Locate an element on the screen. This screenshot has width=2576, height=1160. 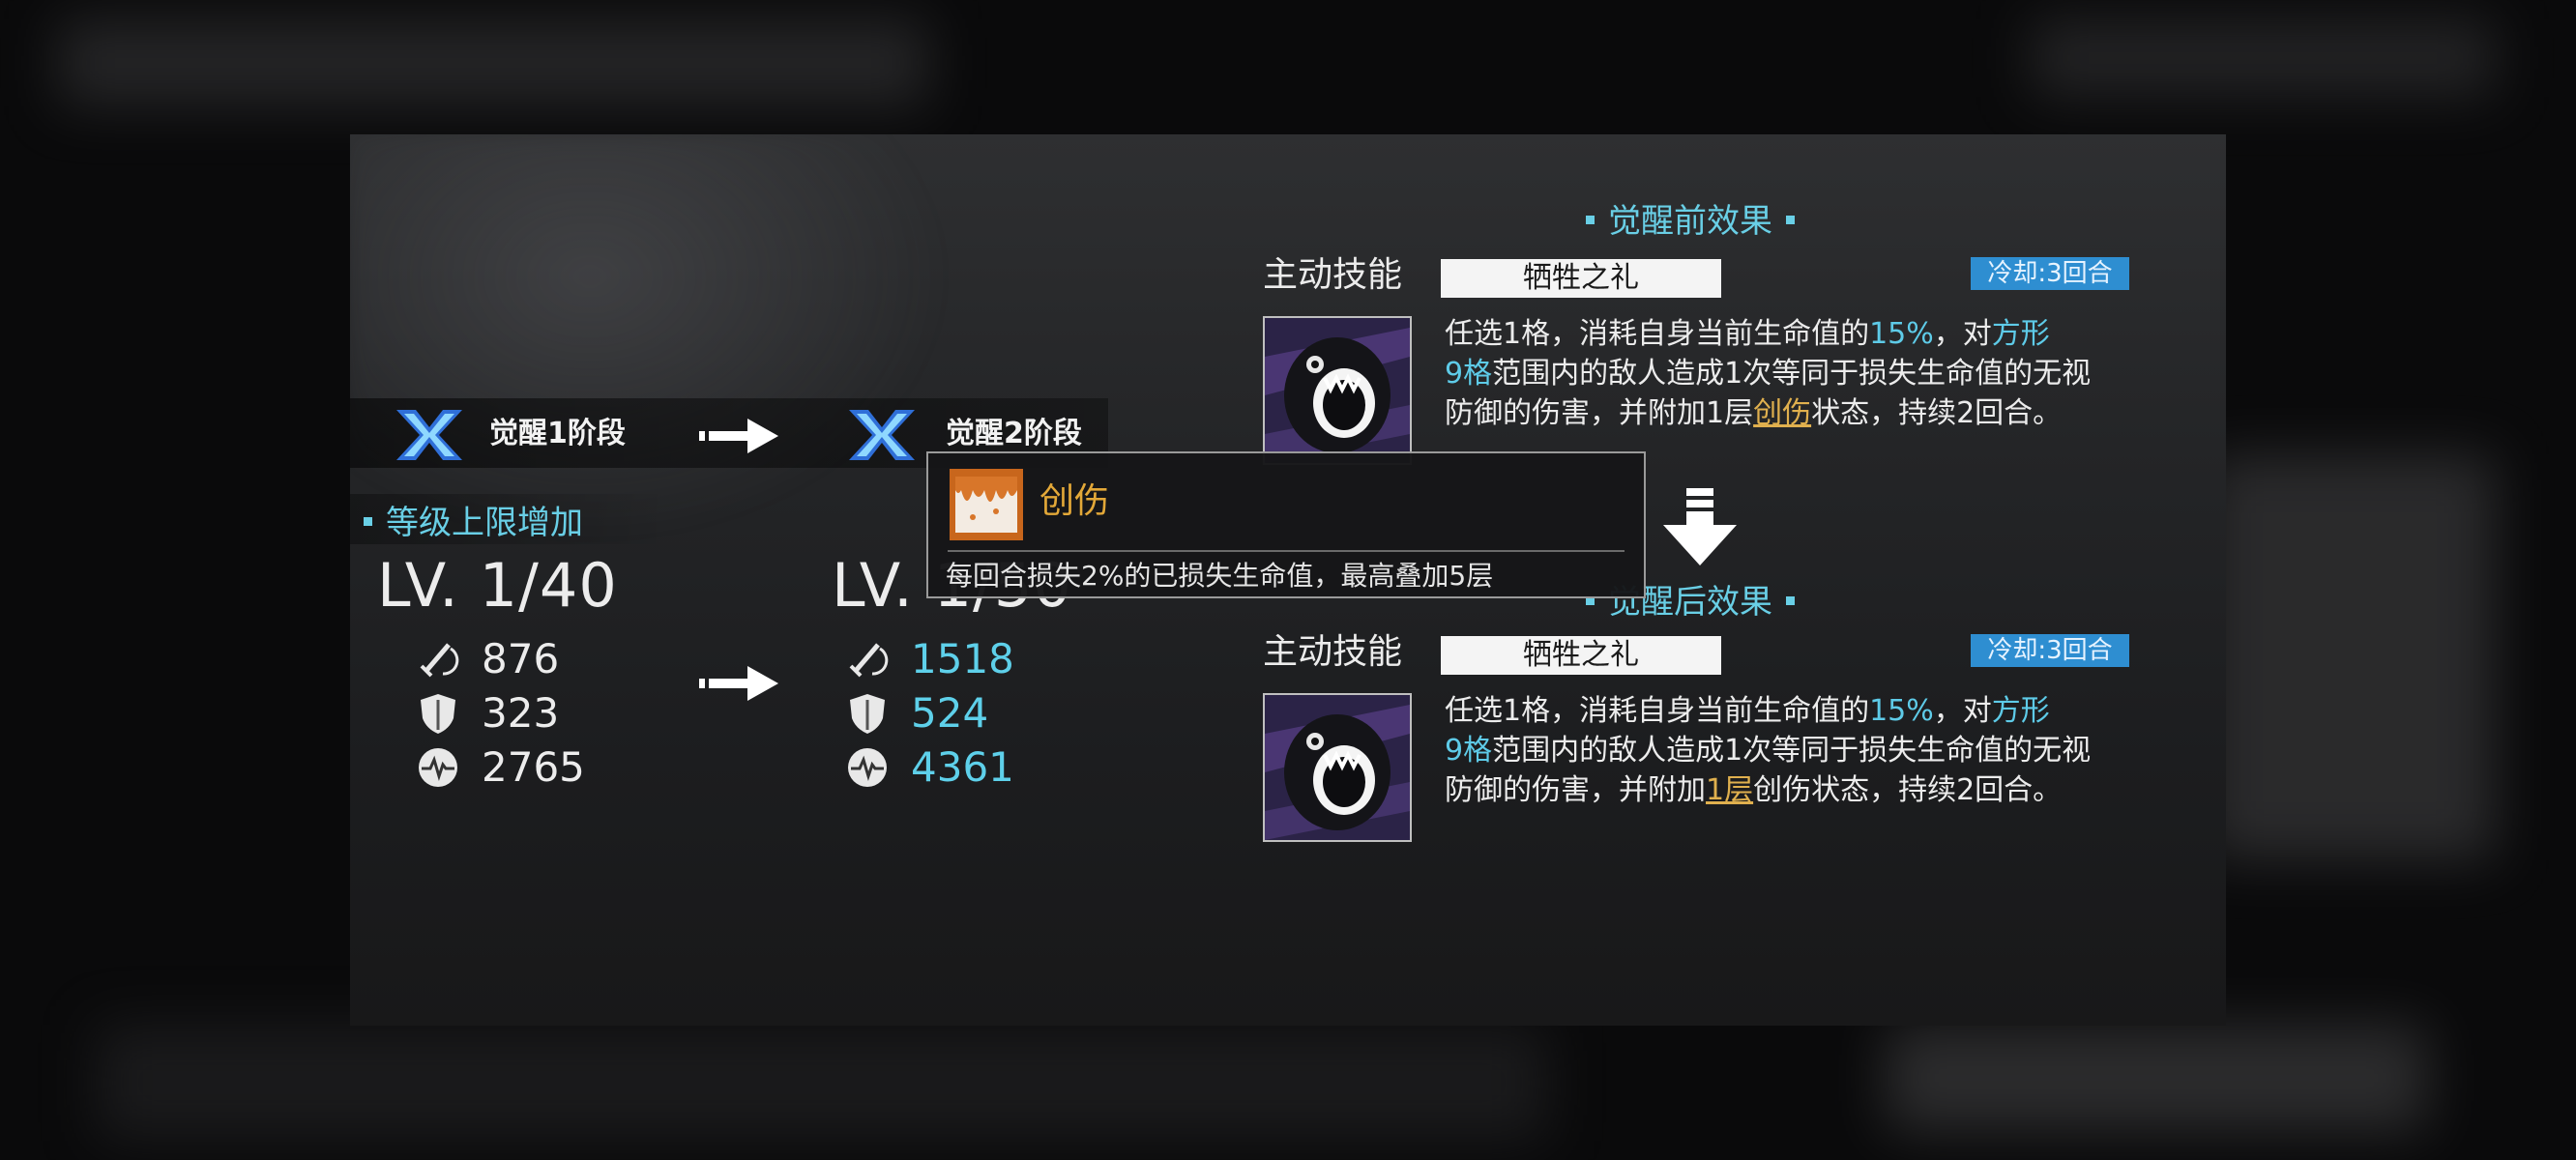
tooltip-divider is located at coordinates (1286, 551).